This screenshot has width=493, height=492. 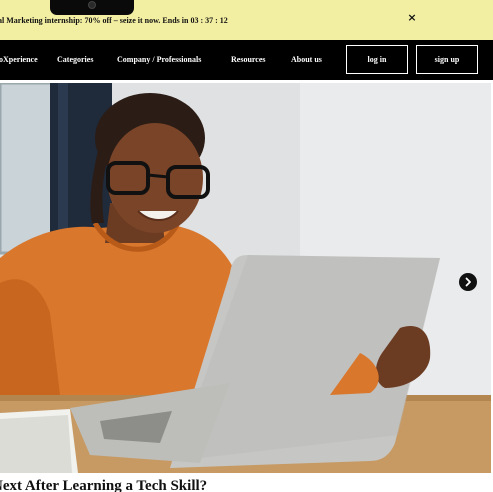 I want to click on close-icon: ×, so click(x=412, y=18).